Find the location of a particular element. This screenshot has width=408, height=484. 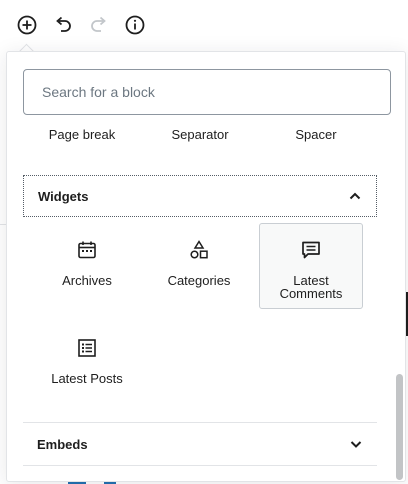

chevron-down-icon is located at coordinates (356, 444).